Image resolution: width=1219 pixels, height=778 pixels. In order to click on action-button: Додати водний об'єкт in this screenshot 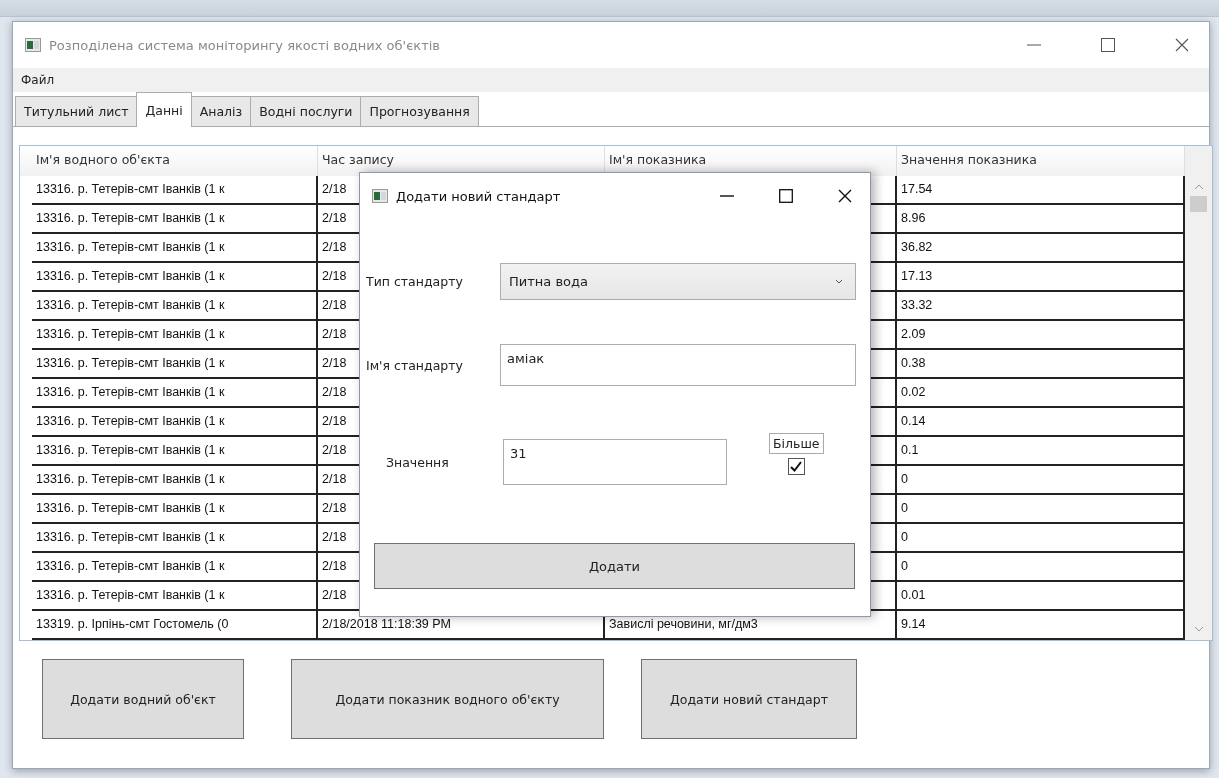, I will do `click(143, 699)`.